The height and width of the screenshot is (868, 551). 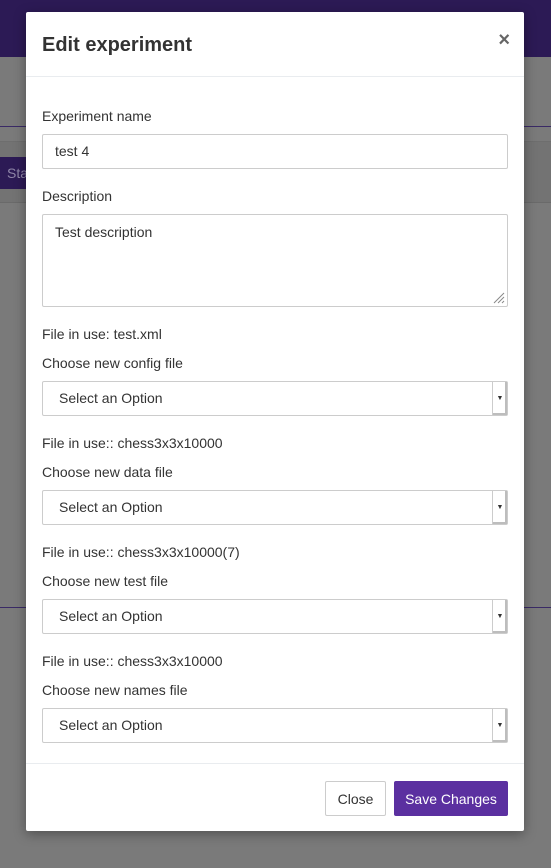 I want to click on close-button: Close, so click(x=355, y=798).